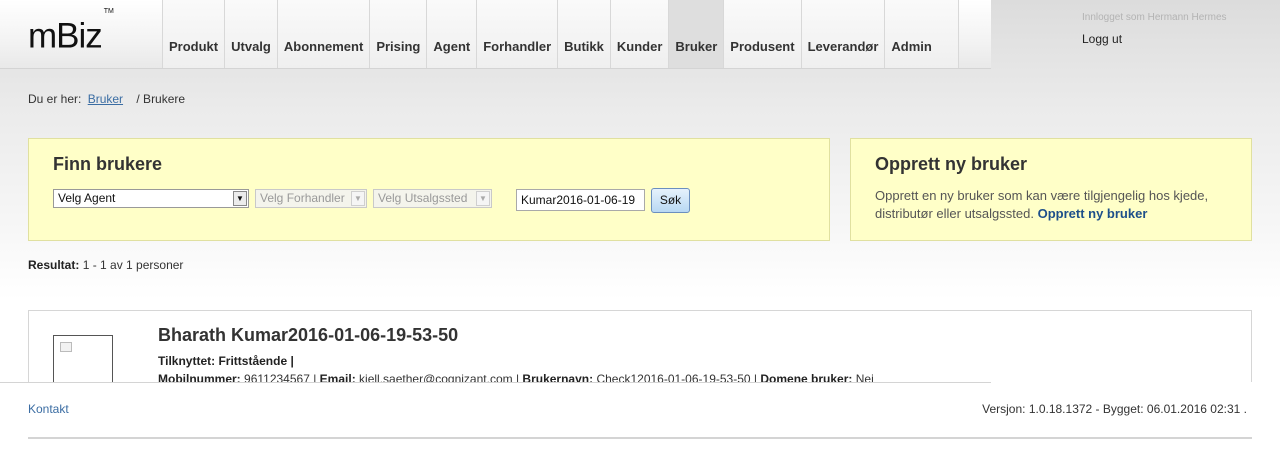 This screenshot has width=1280, height=463. Describe the element at coordinates (308, 335) in the screenshot. I see `user-name: Bharath Kumar2016-01-06-19-53-50` at that location.